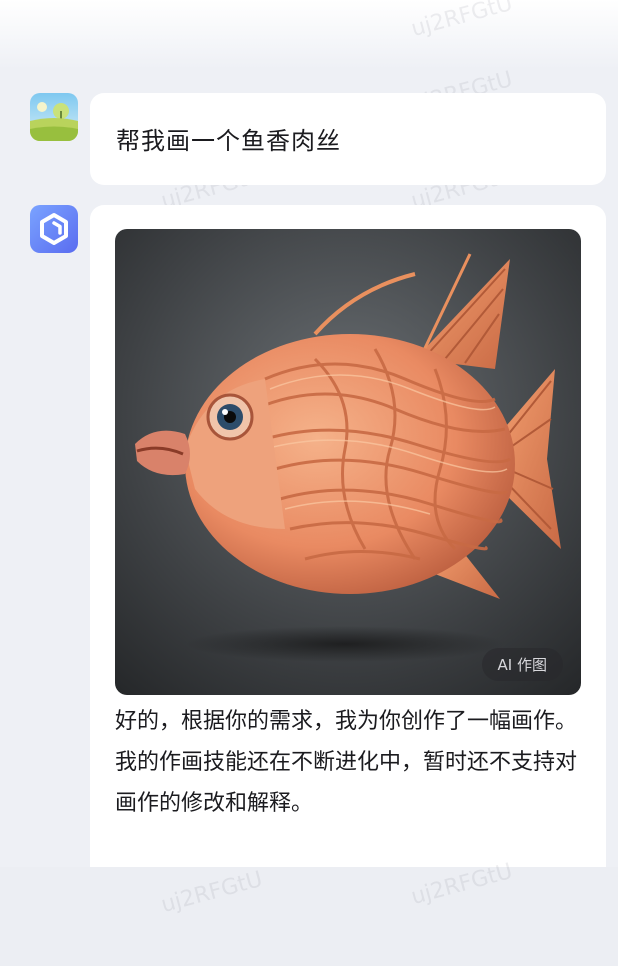  What do you see at coordinates (346, 783) in the screenshot?
I see `reply-paragraph: 我的作画技能还在不断进化中，暂时还不支持对画作的修改和解释。` at bounding box center [346, 783].